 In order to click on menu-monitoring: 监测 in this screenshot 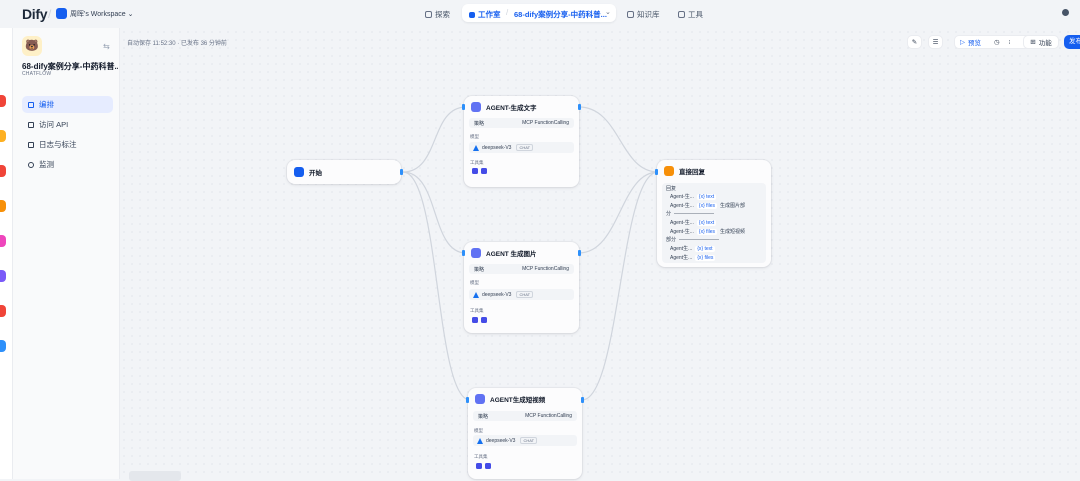, I will do `click(67, 164)`.